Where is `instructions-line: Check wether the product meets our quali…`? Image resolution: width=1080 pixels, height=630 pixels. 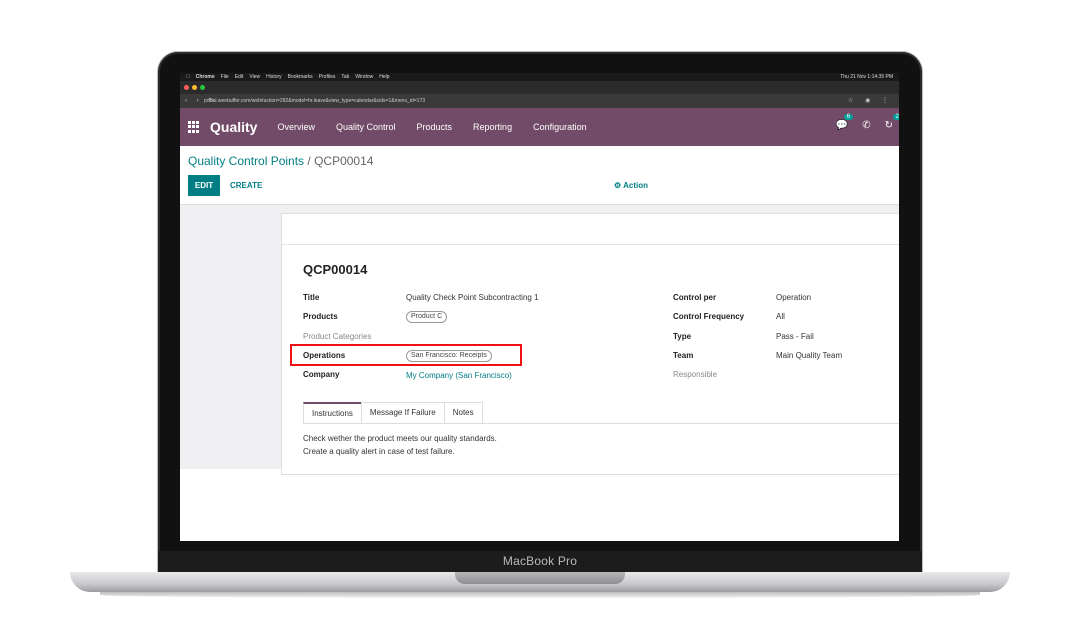 instructions-line: Check wether the product meets our quali… is located at coordinates (400, 438).